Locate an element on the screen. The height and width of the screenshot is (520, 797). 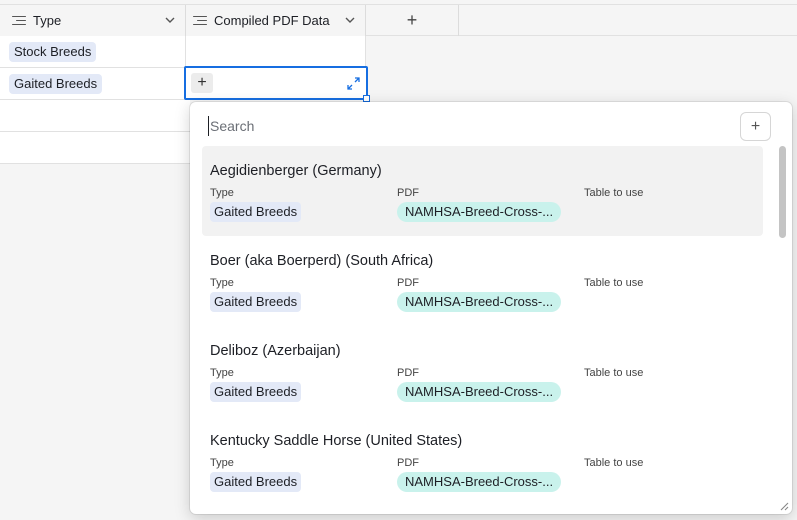
column-header-compiled-pdf-data: Compiled PDF Data is located at coordinates (276, 20).